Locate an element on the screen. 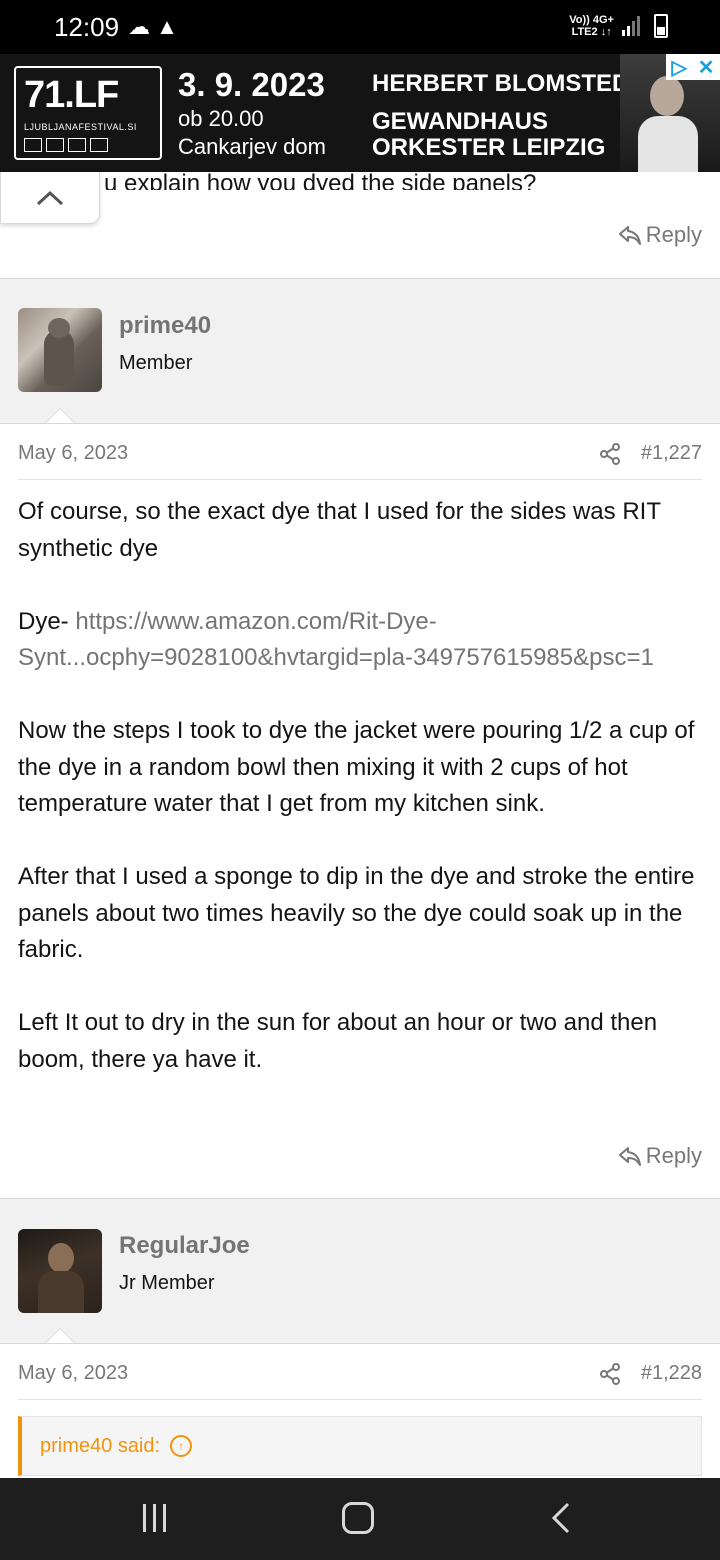  user-title: Jr Member is located at coordinates (167, 1283).